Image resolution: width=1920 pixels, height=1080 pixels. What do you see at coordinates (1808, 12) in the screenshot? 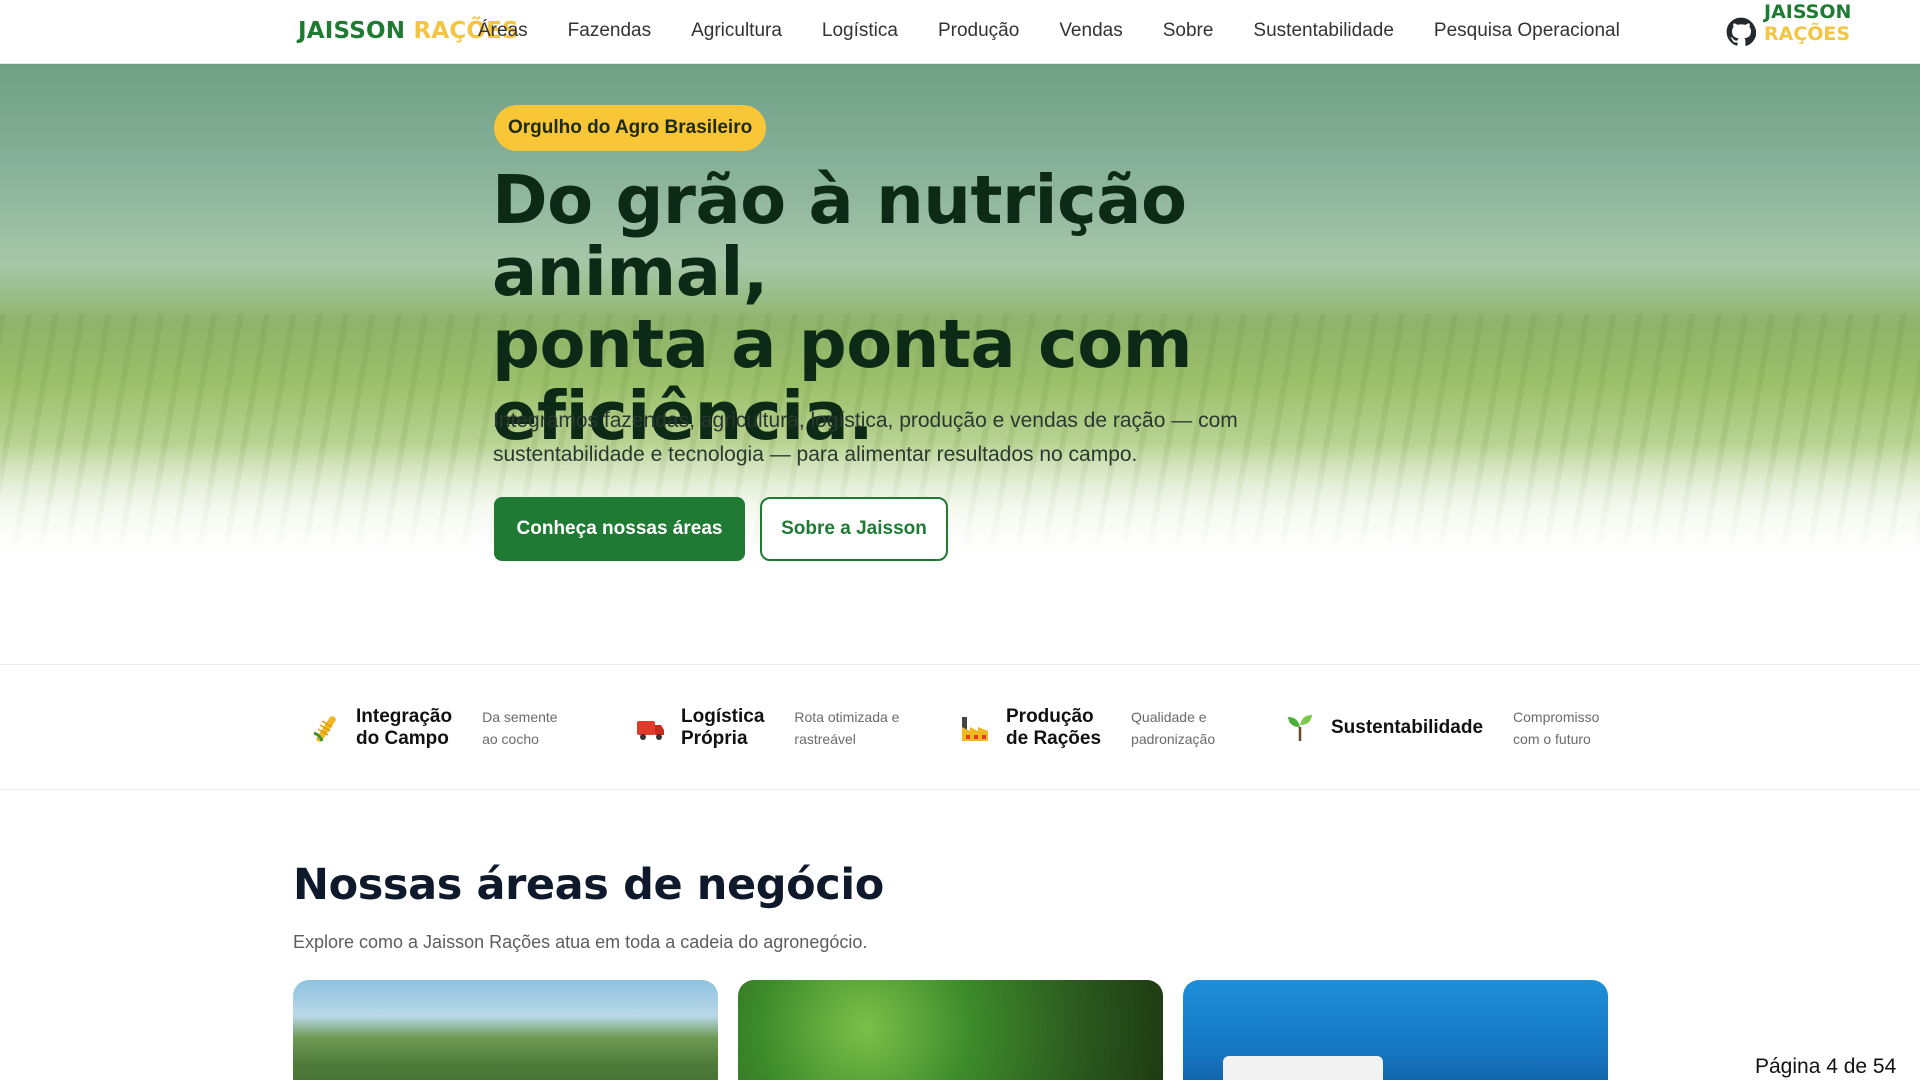
I see `corner-brand-part1: JAISSON` at bounding box center [1808, 12].